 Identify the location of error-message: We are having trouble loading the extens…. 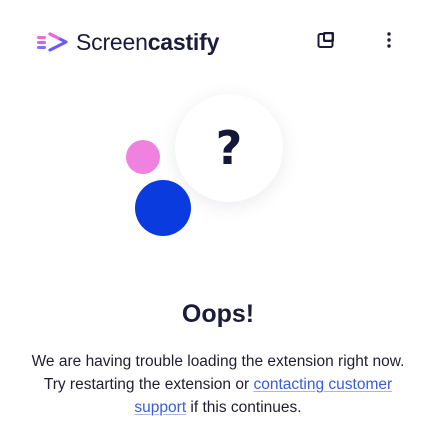
(218, 384).